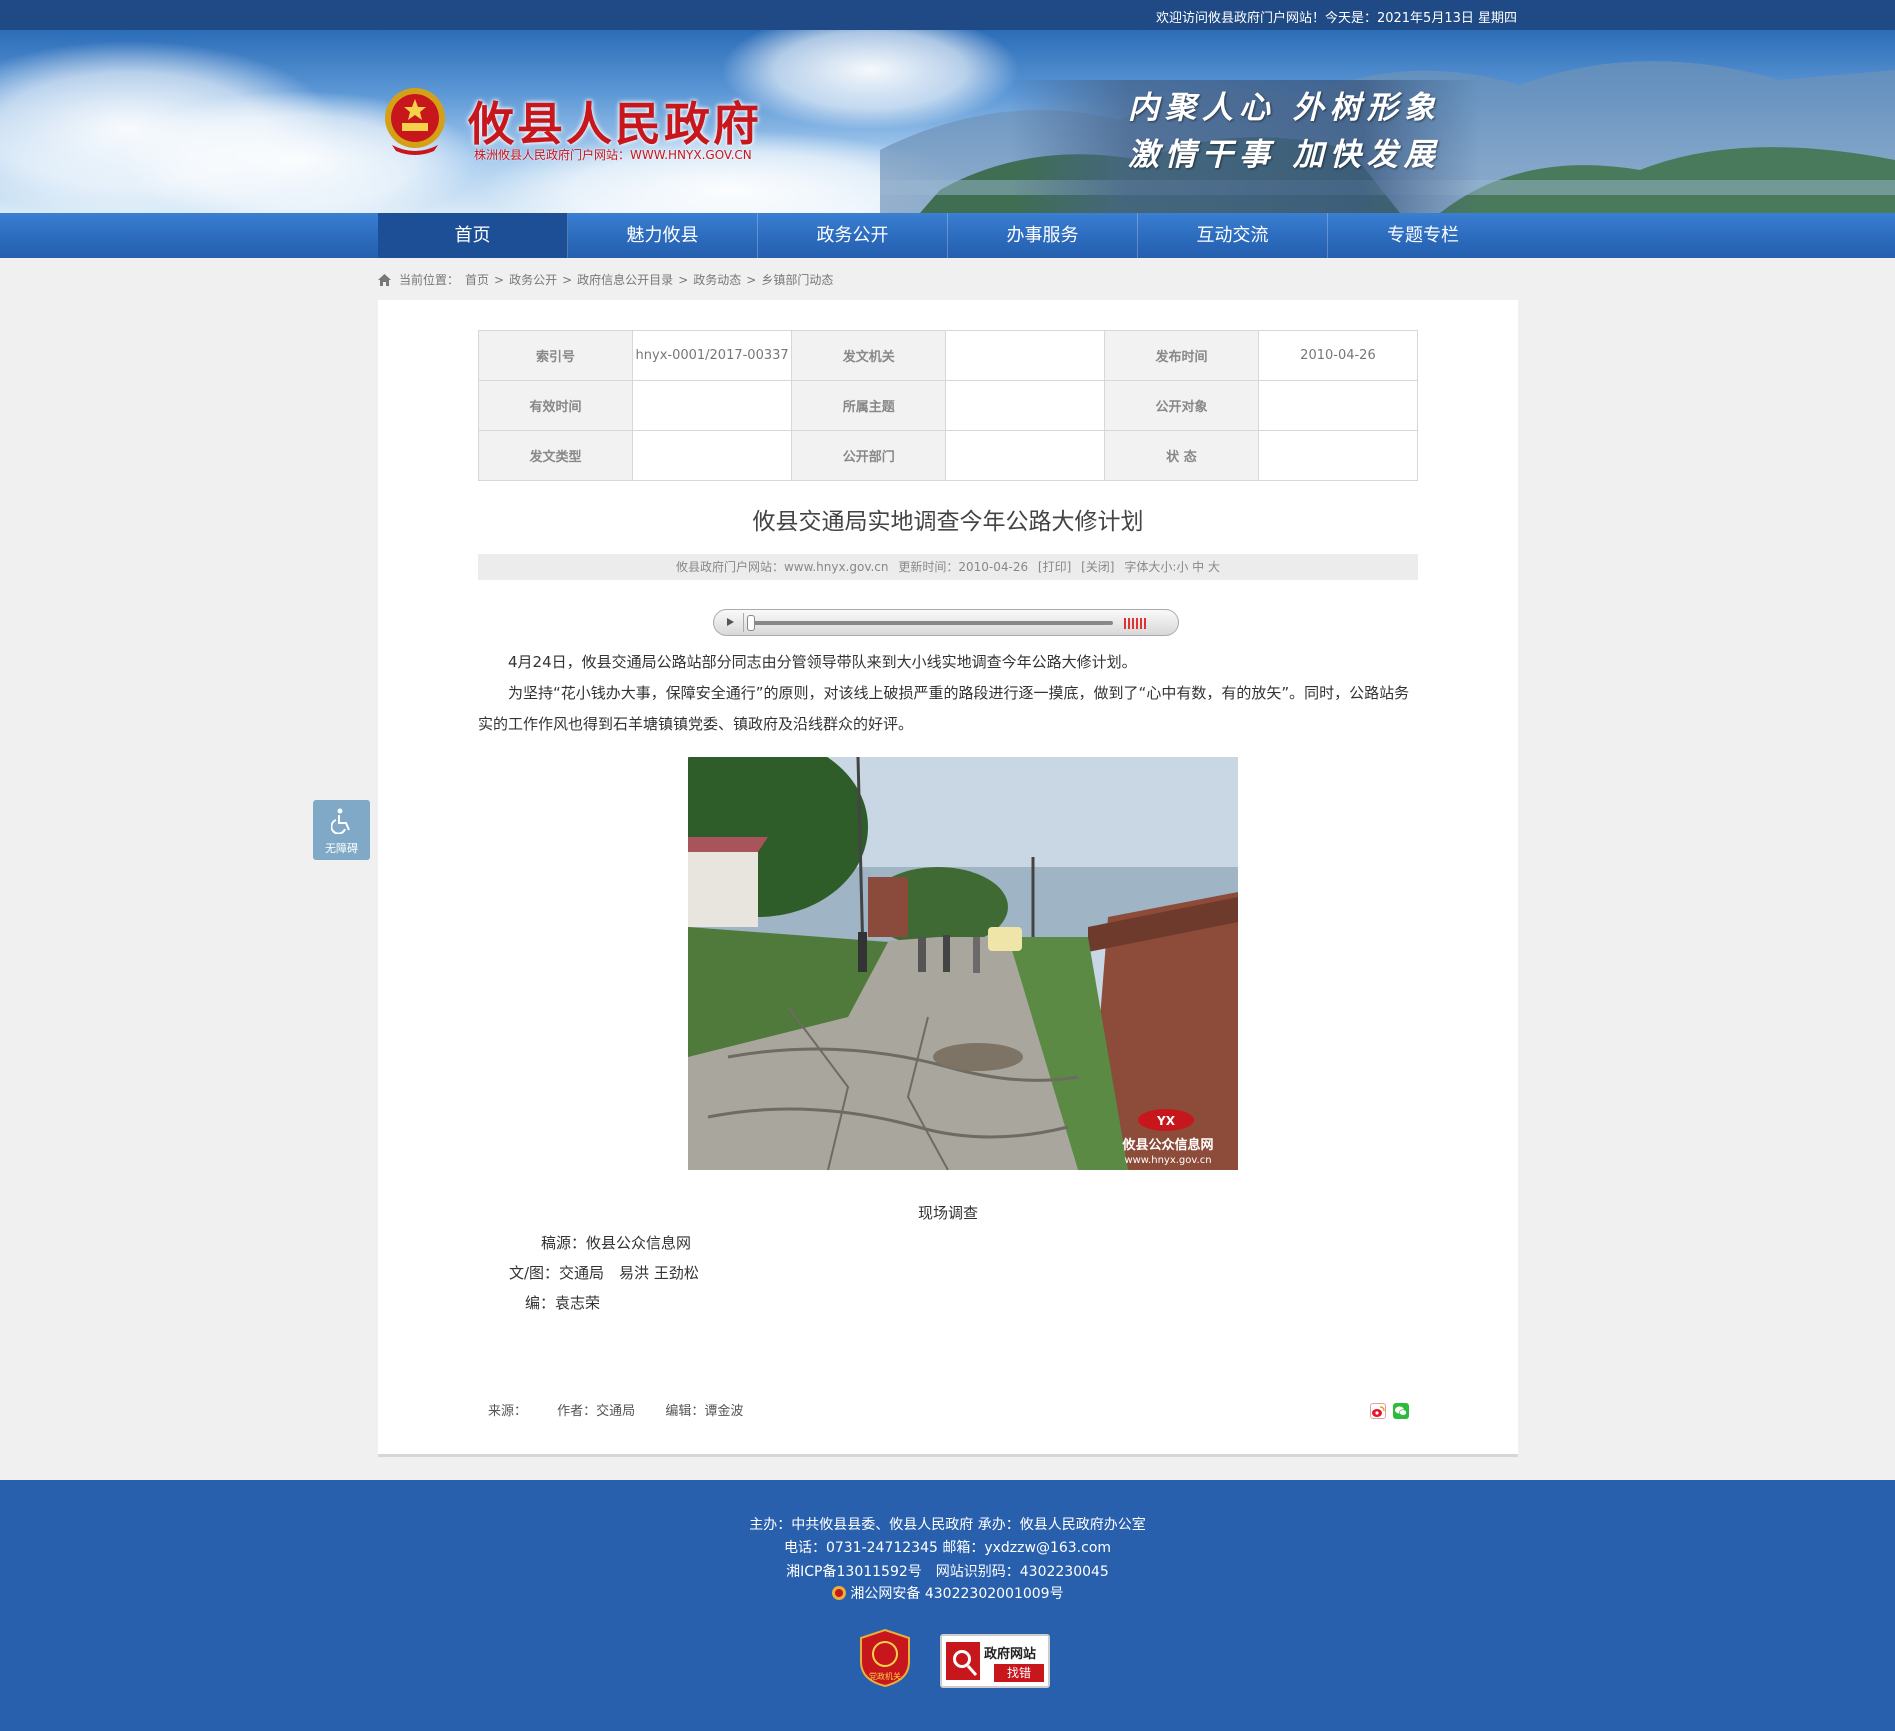 This screenshot has height=1731, width=1895. What do you see at coordinates (555, 455) in the screenshot?
I see `meta-key: 发文类型` at bounding box center [555, 455].